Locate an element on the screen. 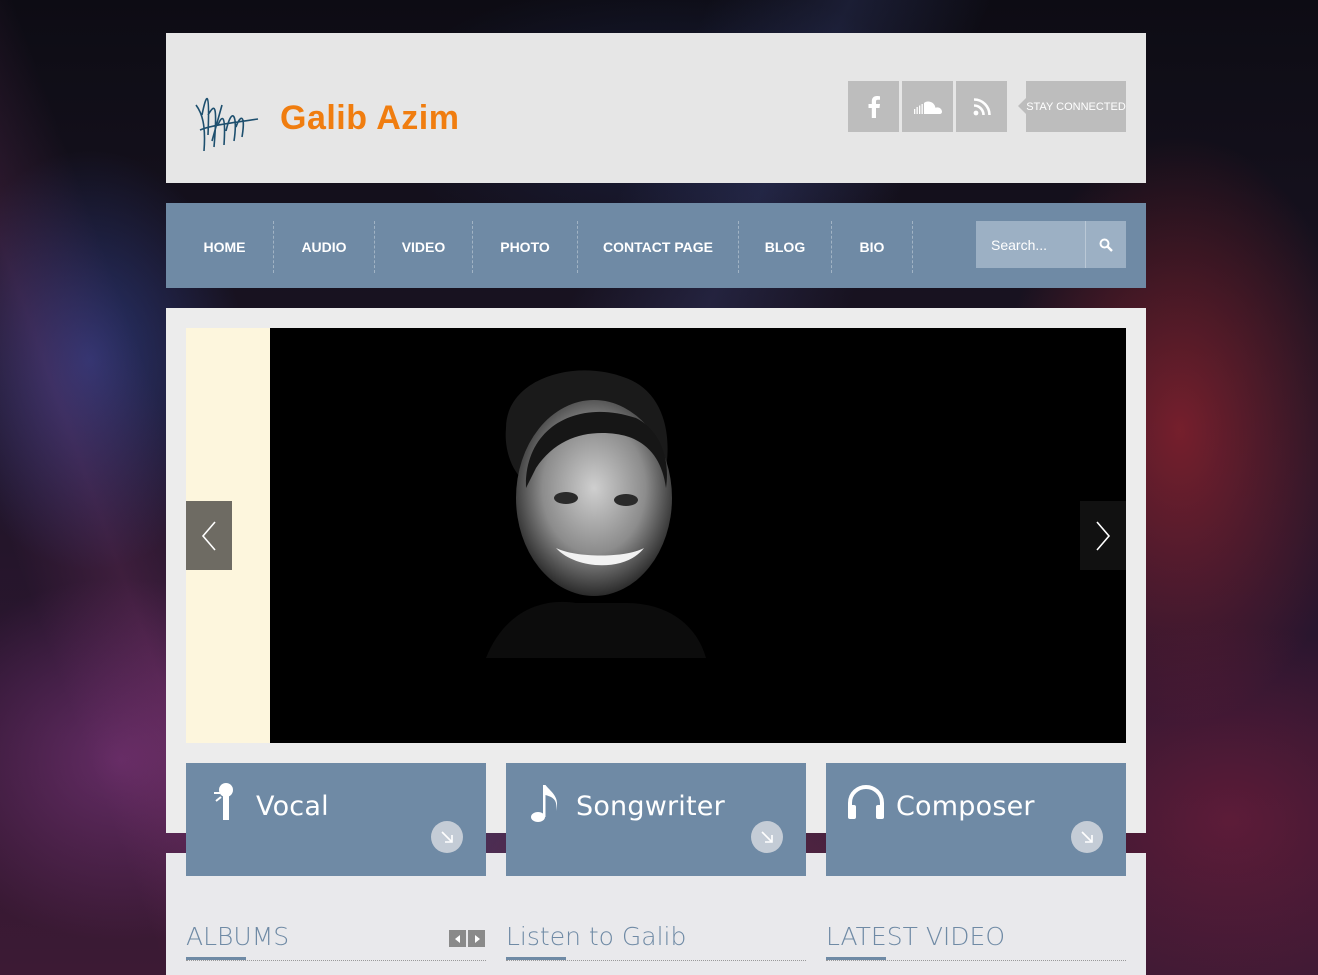 Image resolution: width=1318 pixels, height=975 pixels. listen-heading: Listen to Galib is located at coordinates (596, 936).